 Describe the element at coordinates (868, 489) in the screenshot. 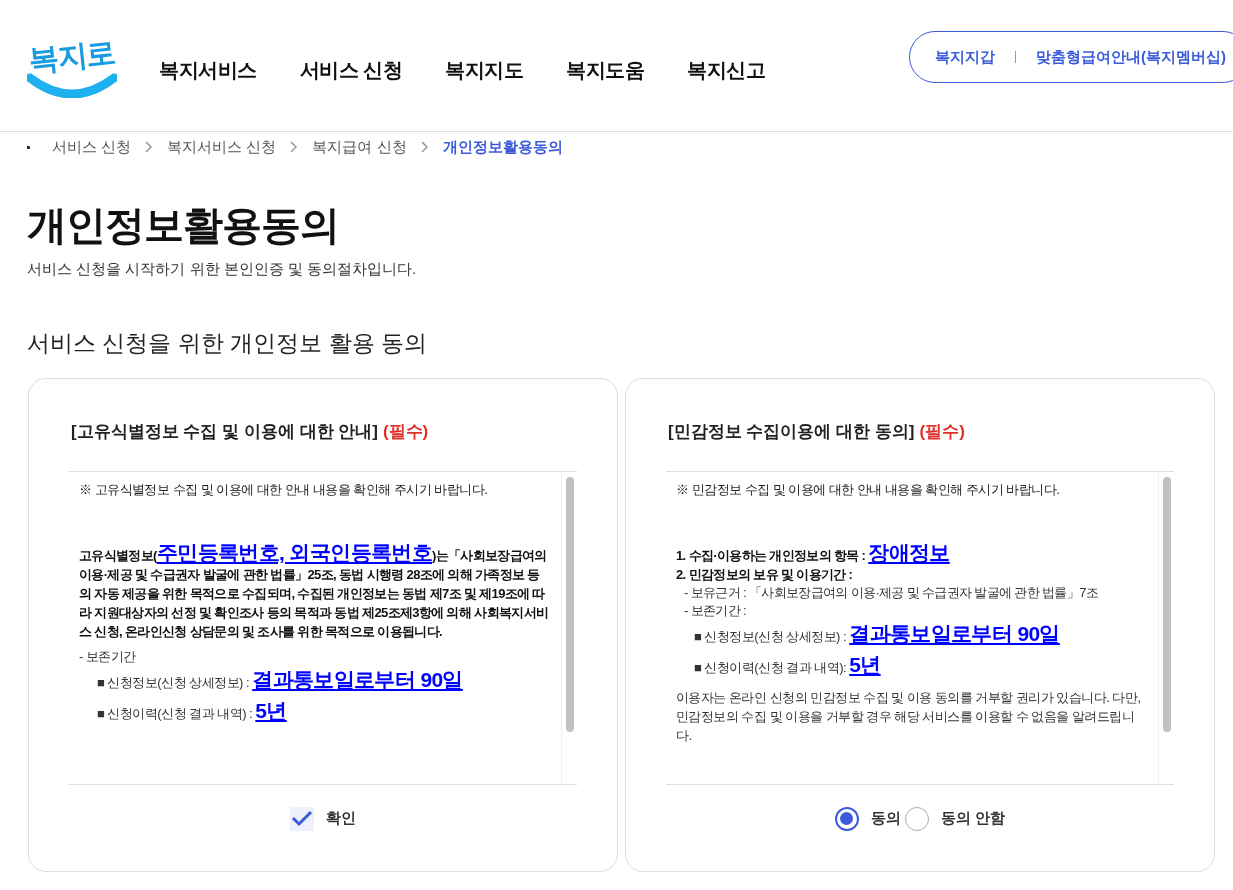

I see `info-text: ※ 민감정보 수집 및 이용에 대한 안내 내용을 확인해 주시기 바랍니다.` at that location.